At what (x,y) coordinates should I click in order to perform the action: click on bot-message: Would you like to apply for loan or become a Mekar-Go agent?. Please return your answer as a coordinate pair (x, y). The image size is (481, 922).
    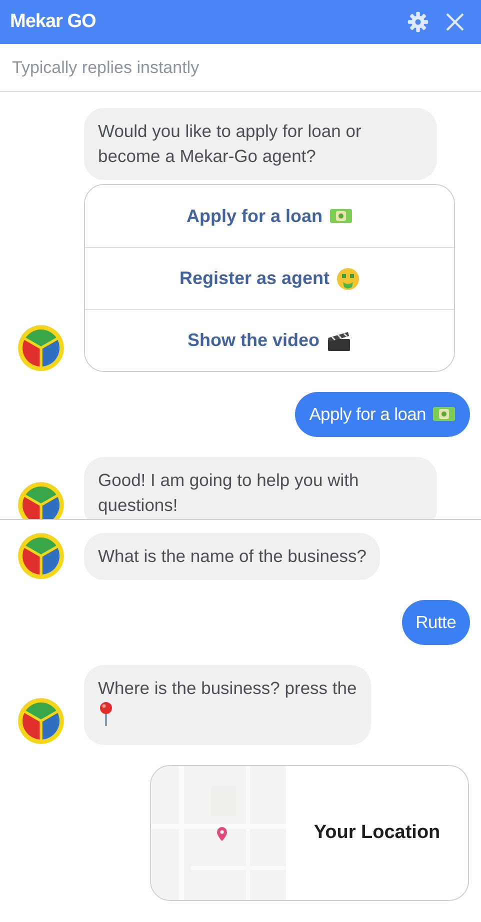
    Looking at the image, I should click on (260, 144).